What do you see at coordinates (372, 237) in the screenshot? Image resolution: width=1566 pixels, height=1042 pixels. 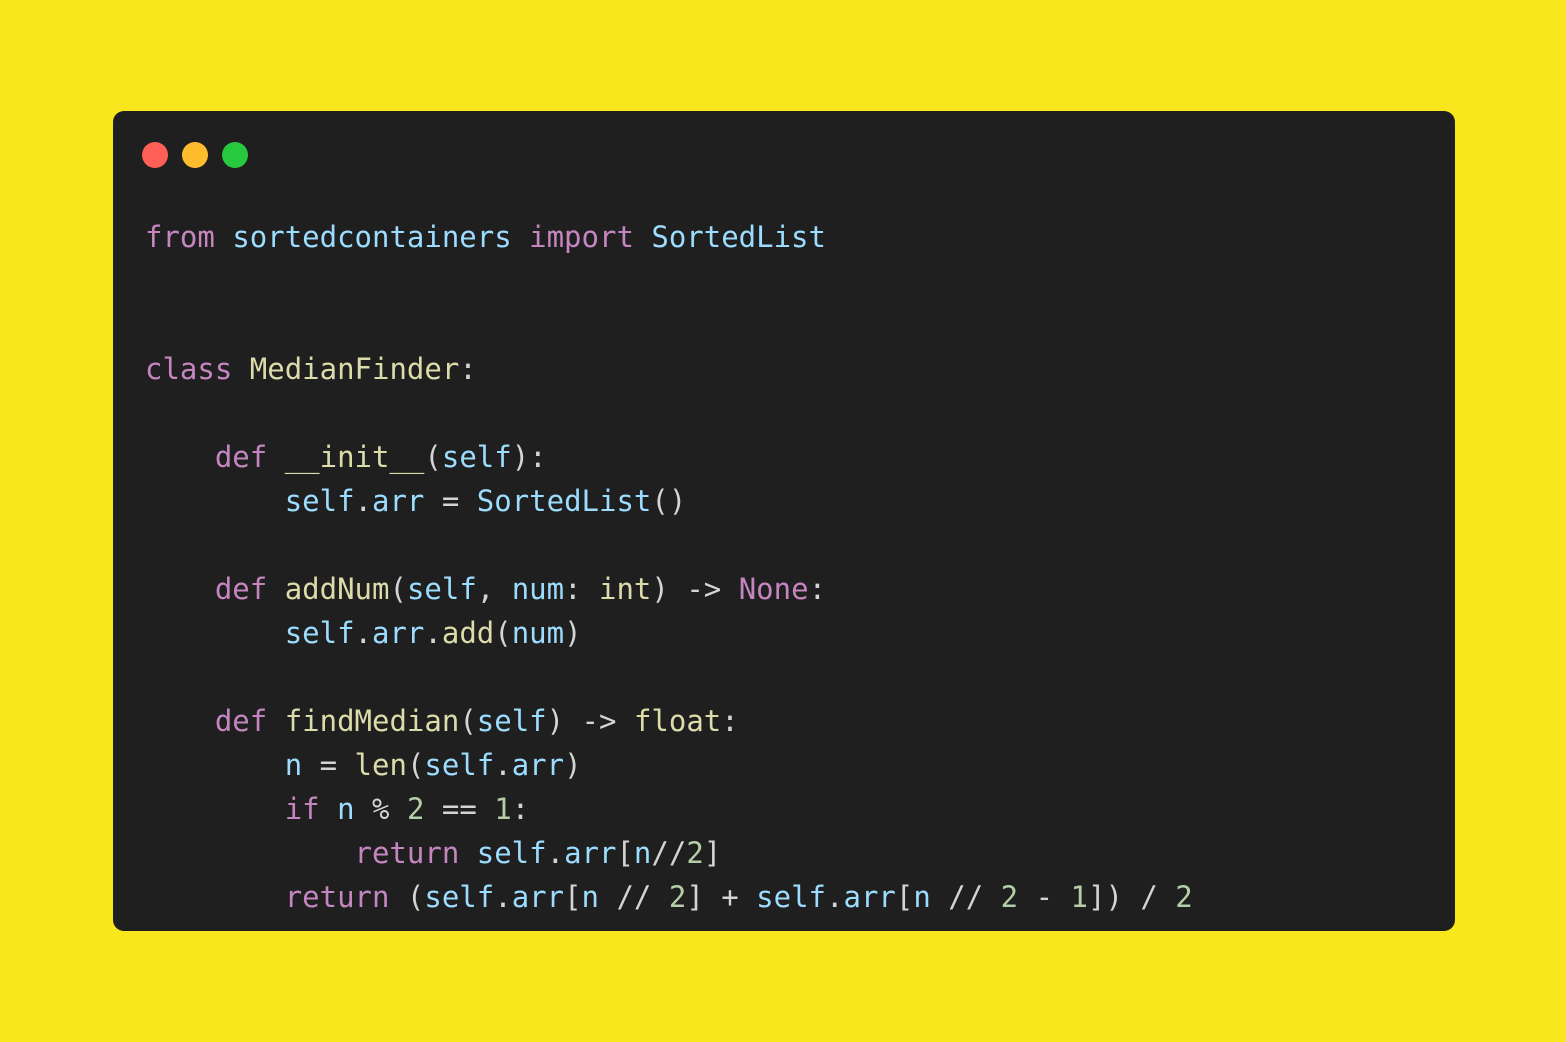 I see `code-token: sortedcontainers` at bounding box center [372, 237].